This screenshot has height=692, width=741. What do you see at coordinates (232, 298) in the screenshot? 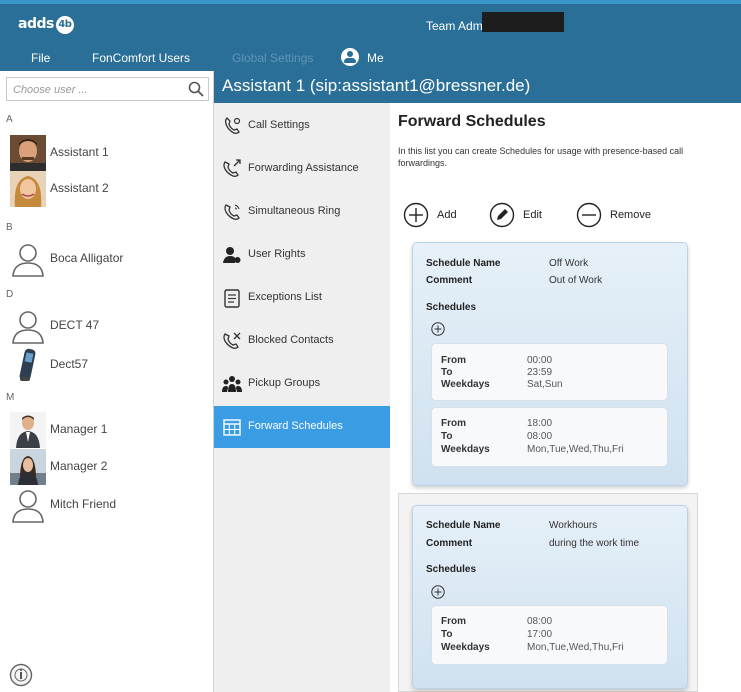
I see `list-icon` at bounding box center [232, 298].